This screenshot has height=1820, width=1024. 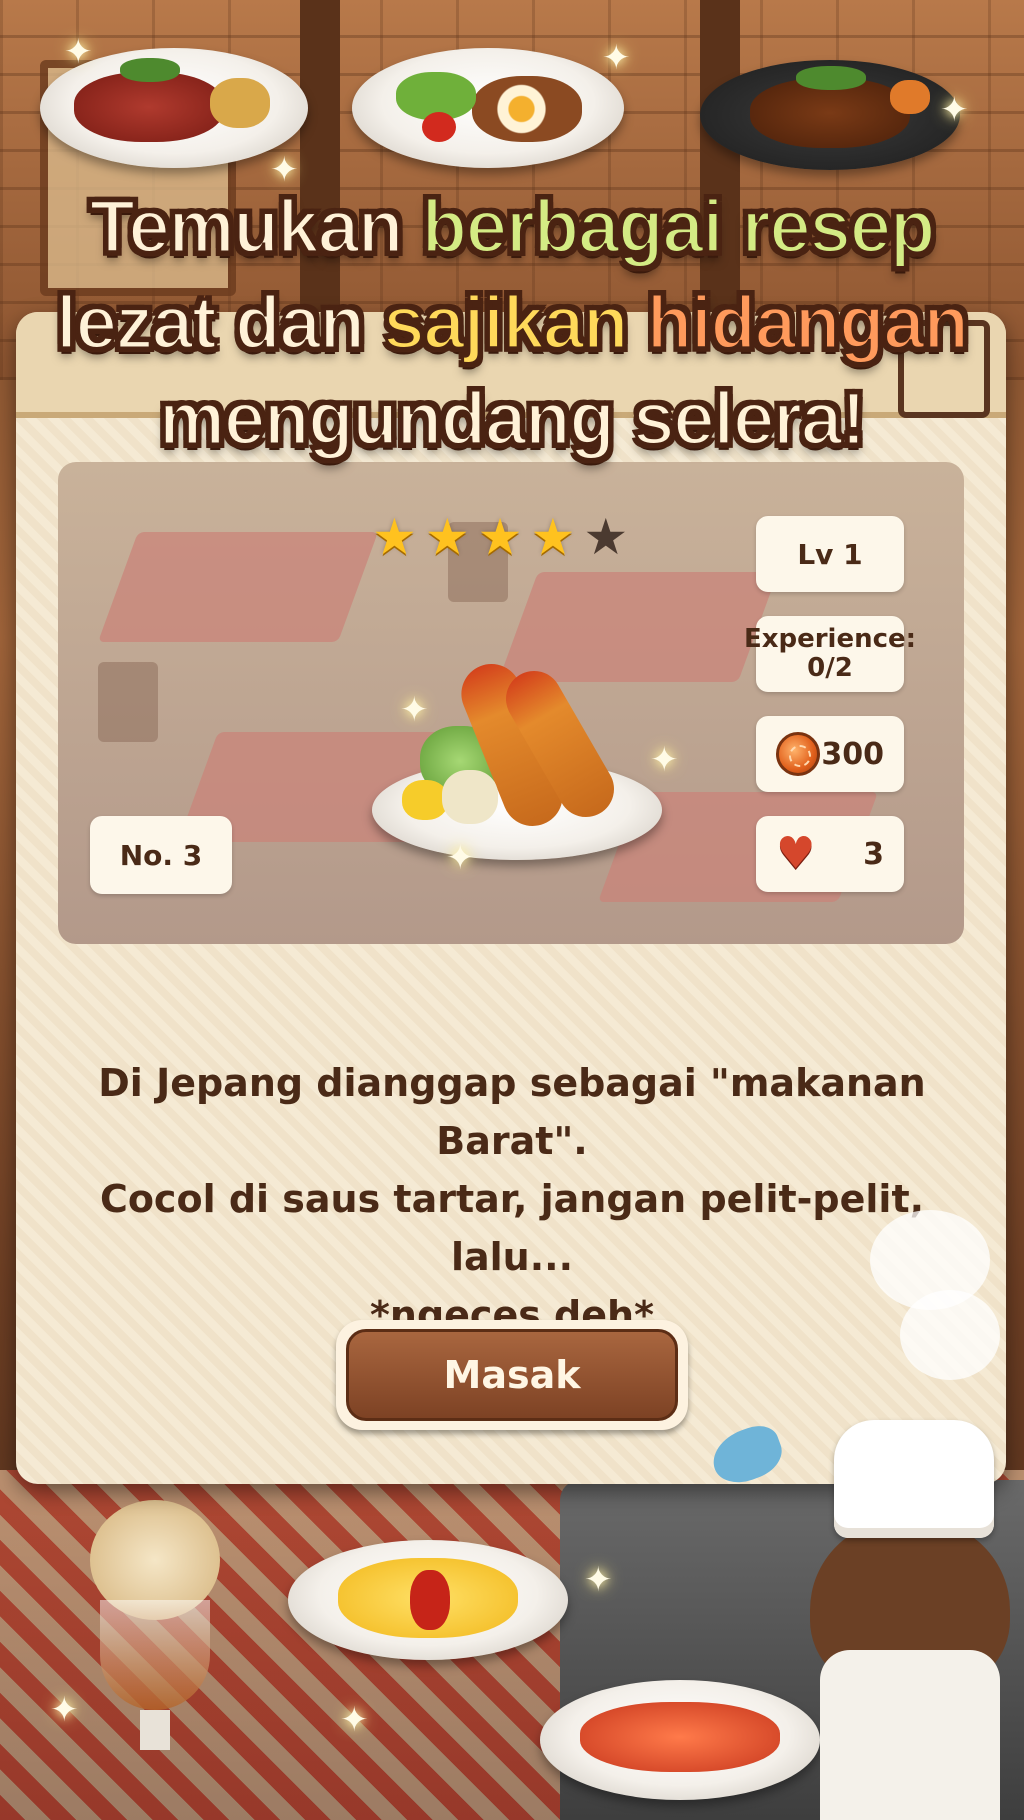 I want to click on cook-button-face: Masak, so click(x=512, y=1375).